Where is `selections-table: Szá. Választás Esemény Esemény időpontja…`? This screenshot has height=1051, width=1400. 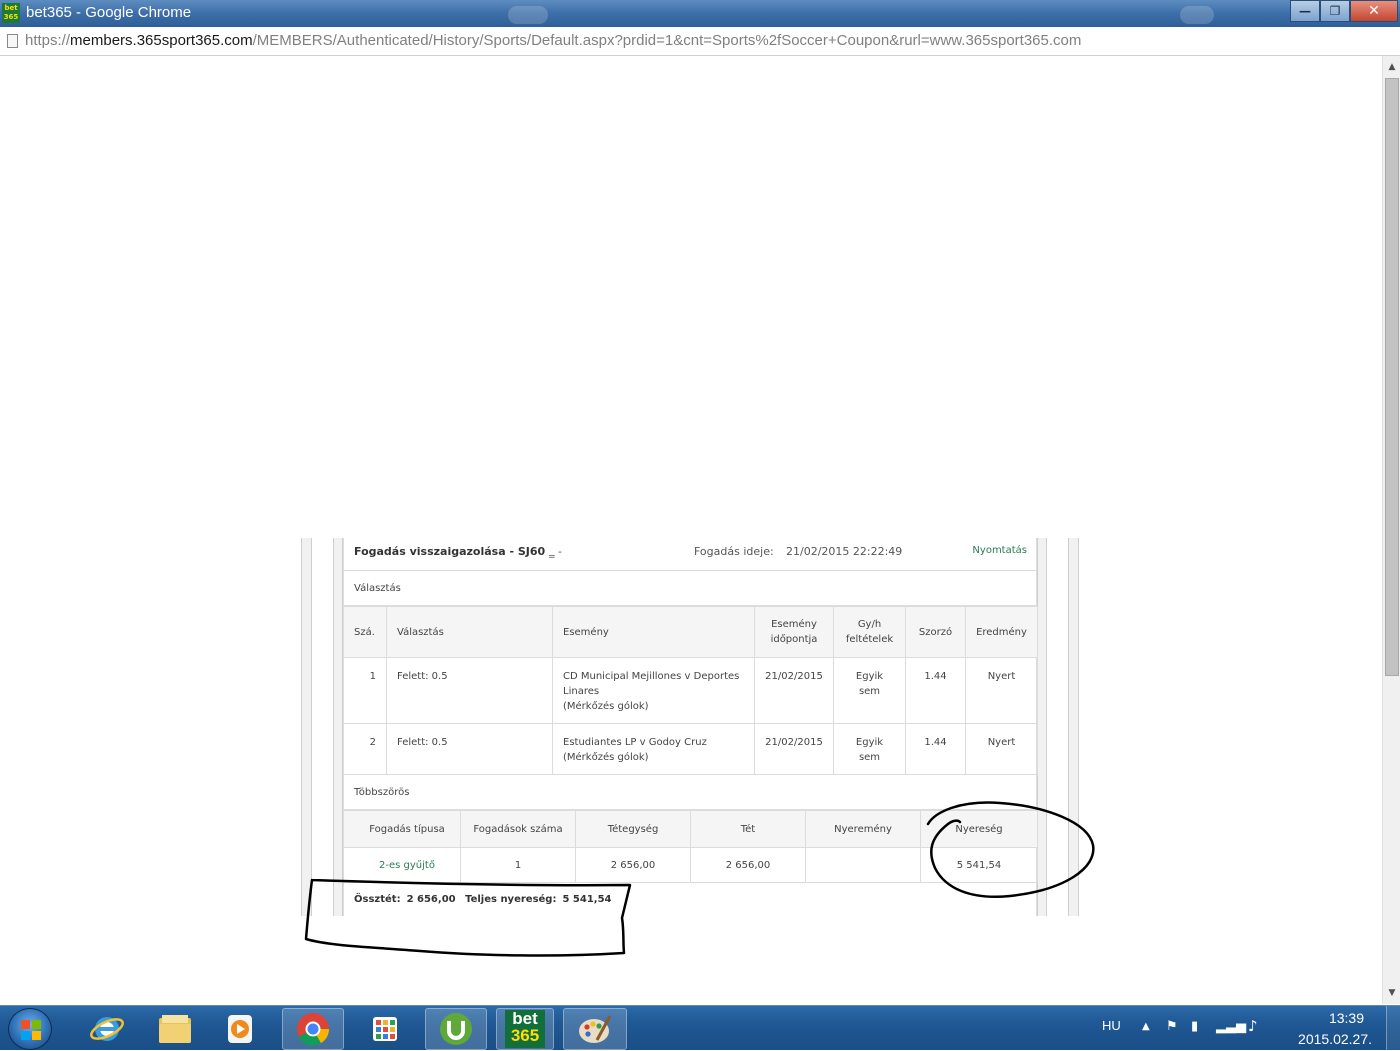
selections-table: Szá. Választás Esemény Esemény időpontja… is located at coordinates (690, 690).